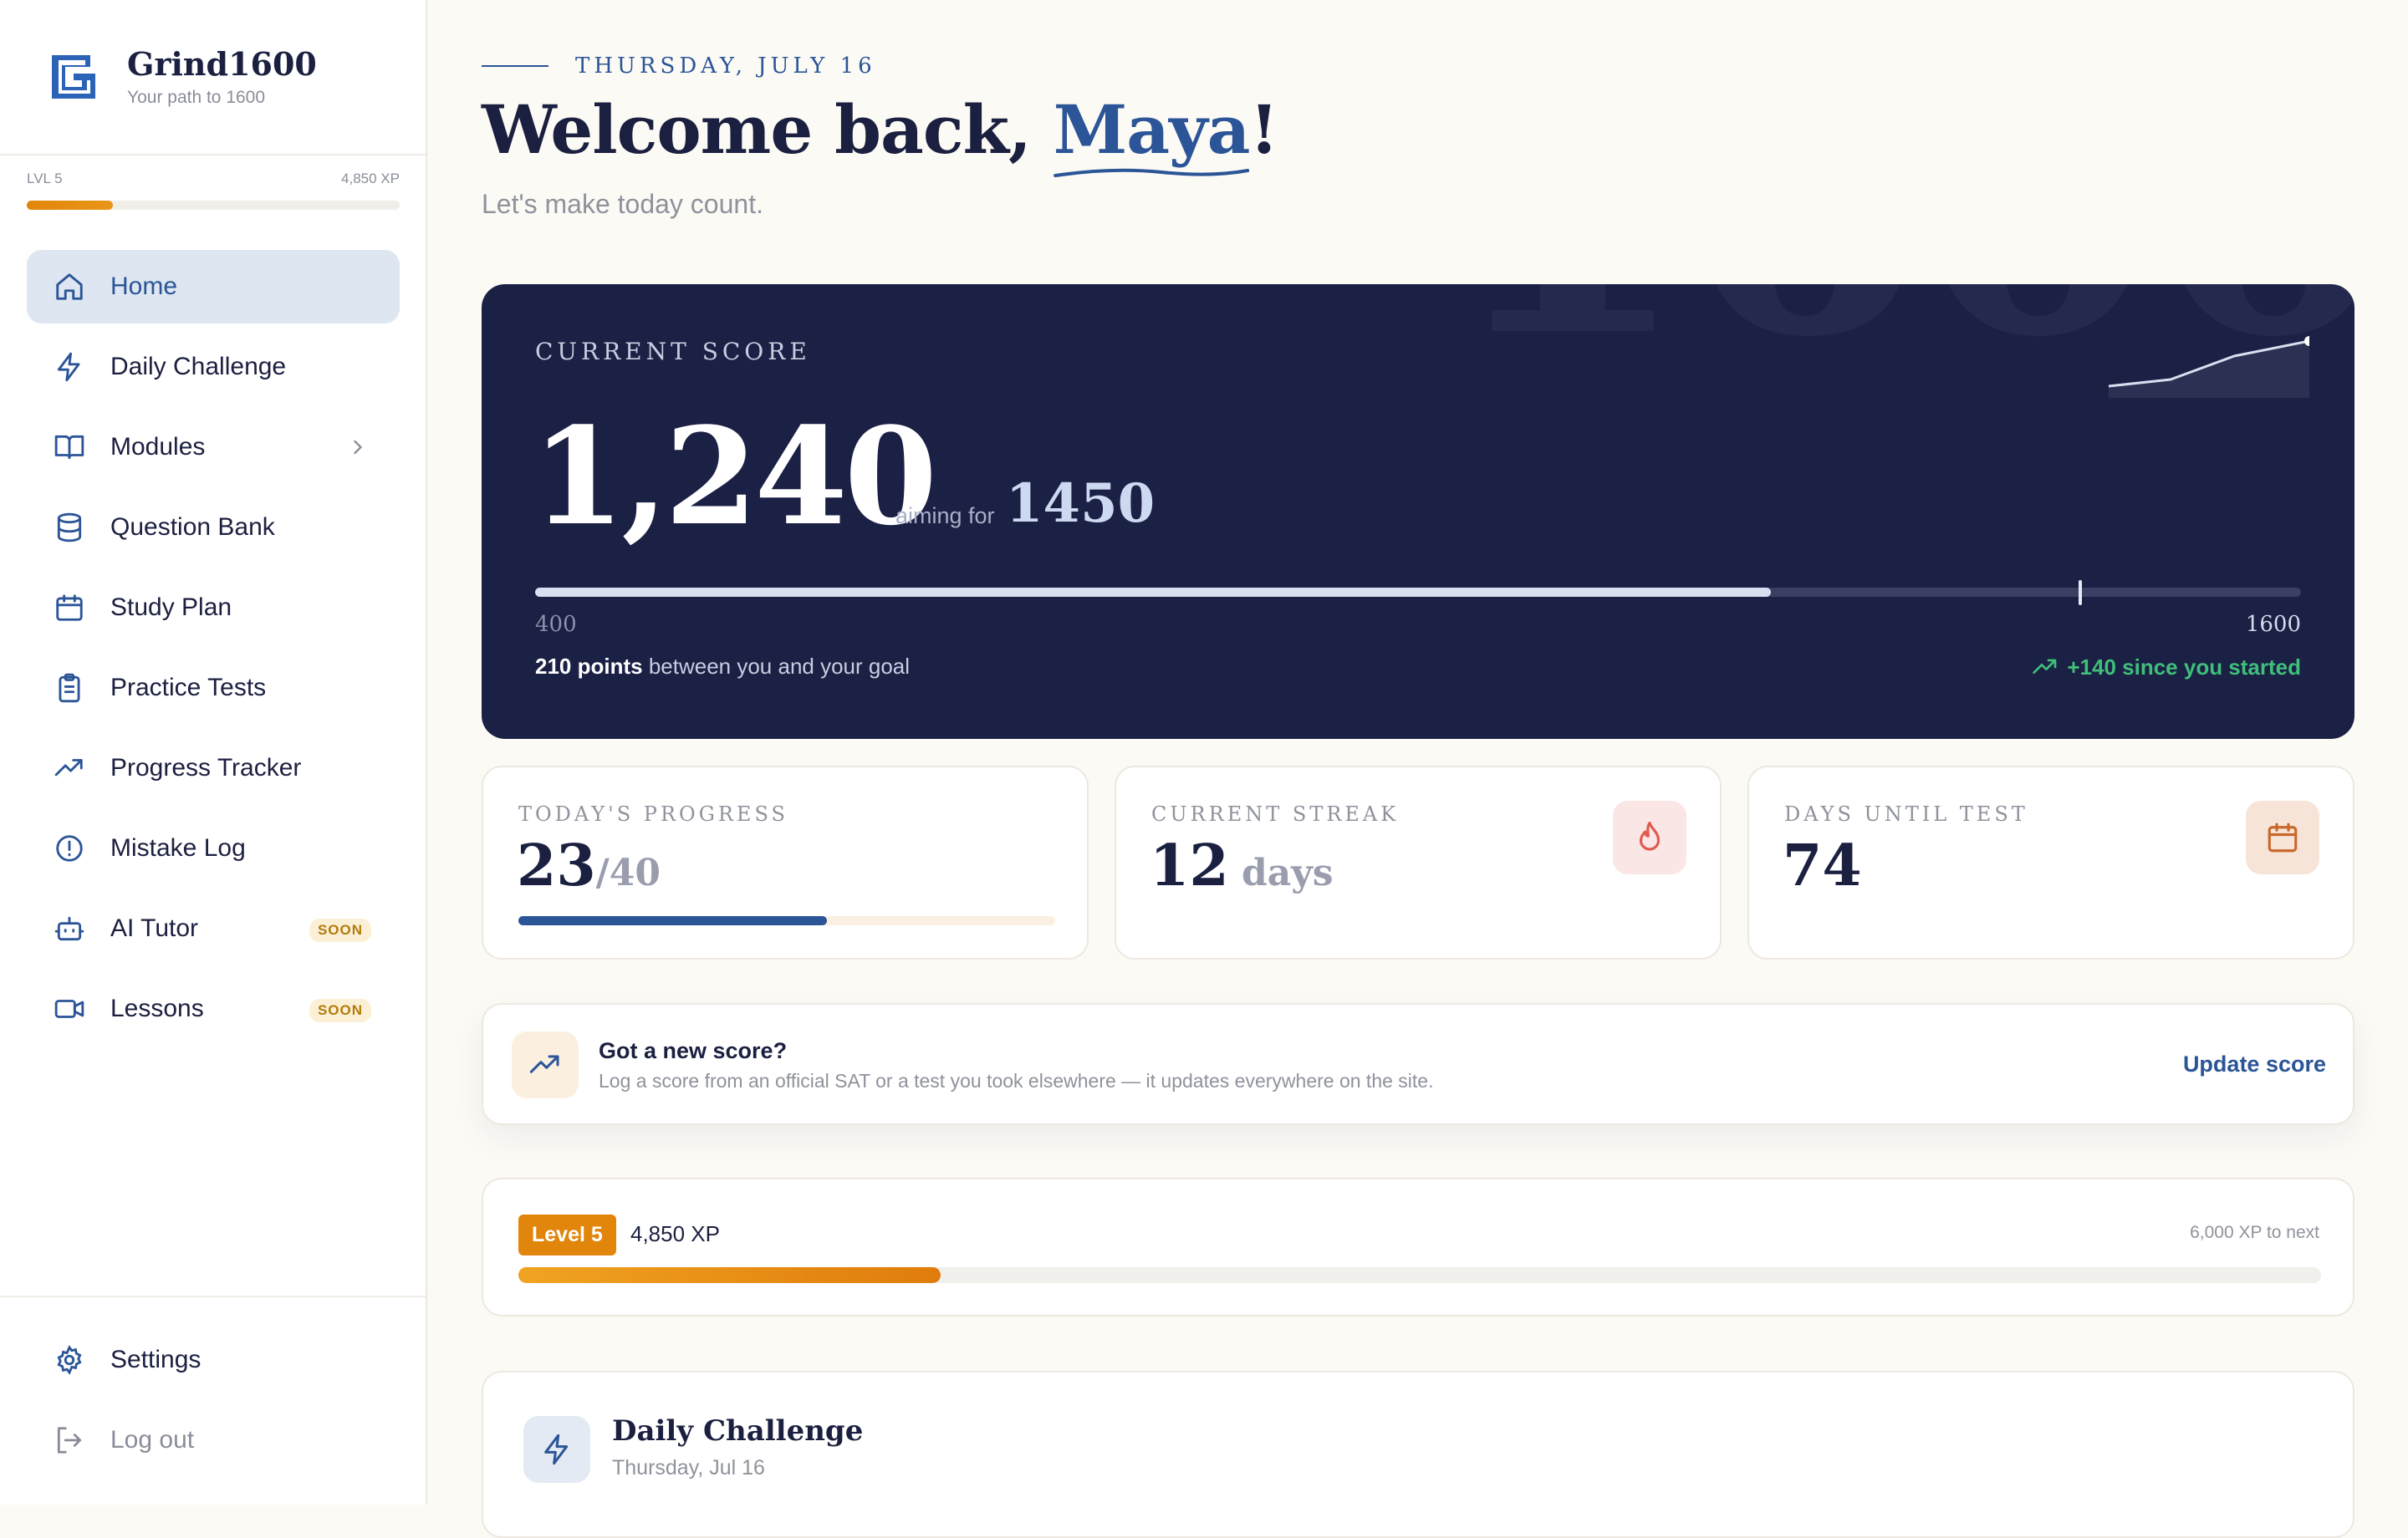  What do you see at coordinates (729, 1275) in the screenshot?
I see `xp-progress-fill` at bounding box center [729, 1275].